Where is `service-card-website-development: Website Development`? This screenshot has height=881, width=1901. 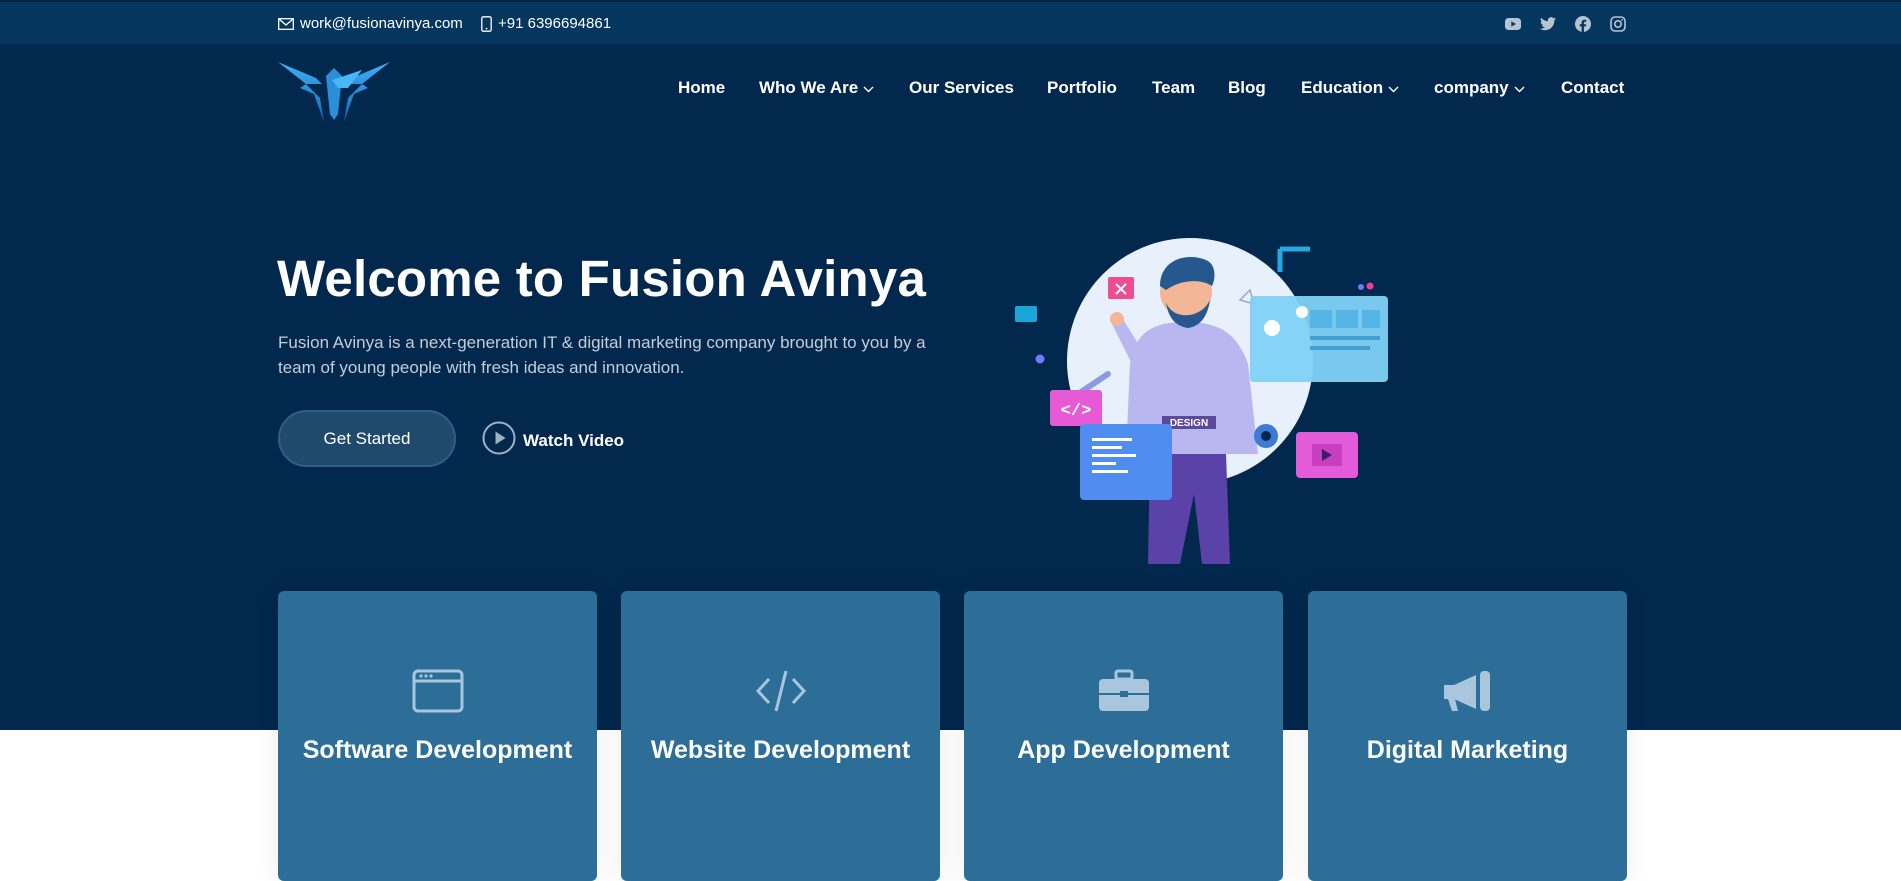 service-card-website-development: Website Development is located at coordinates (780, 736).